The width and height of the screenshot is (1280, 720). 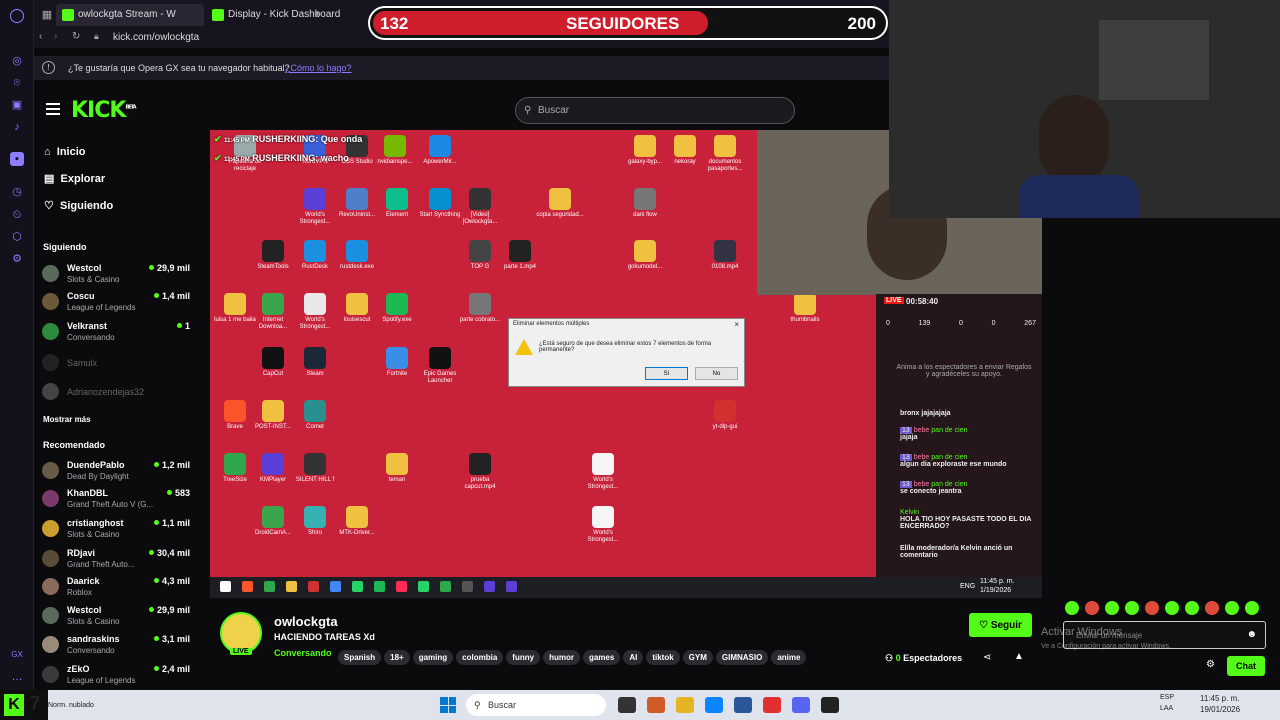 I want to click on stream-tag: humor, so click(x=561, y=657).